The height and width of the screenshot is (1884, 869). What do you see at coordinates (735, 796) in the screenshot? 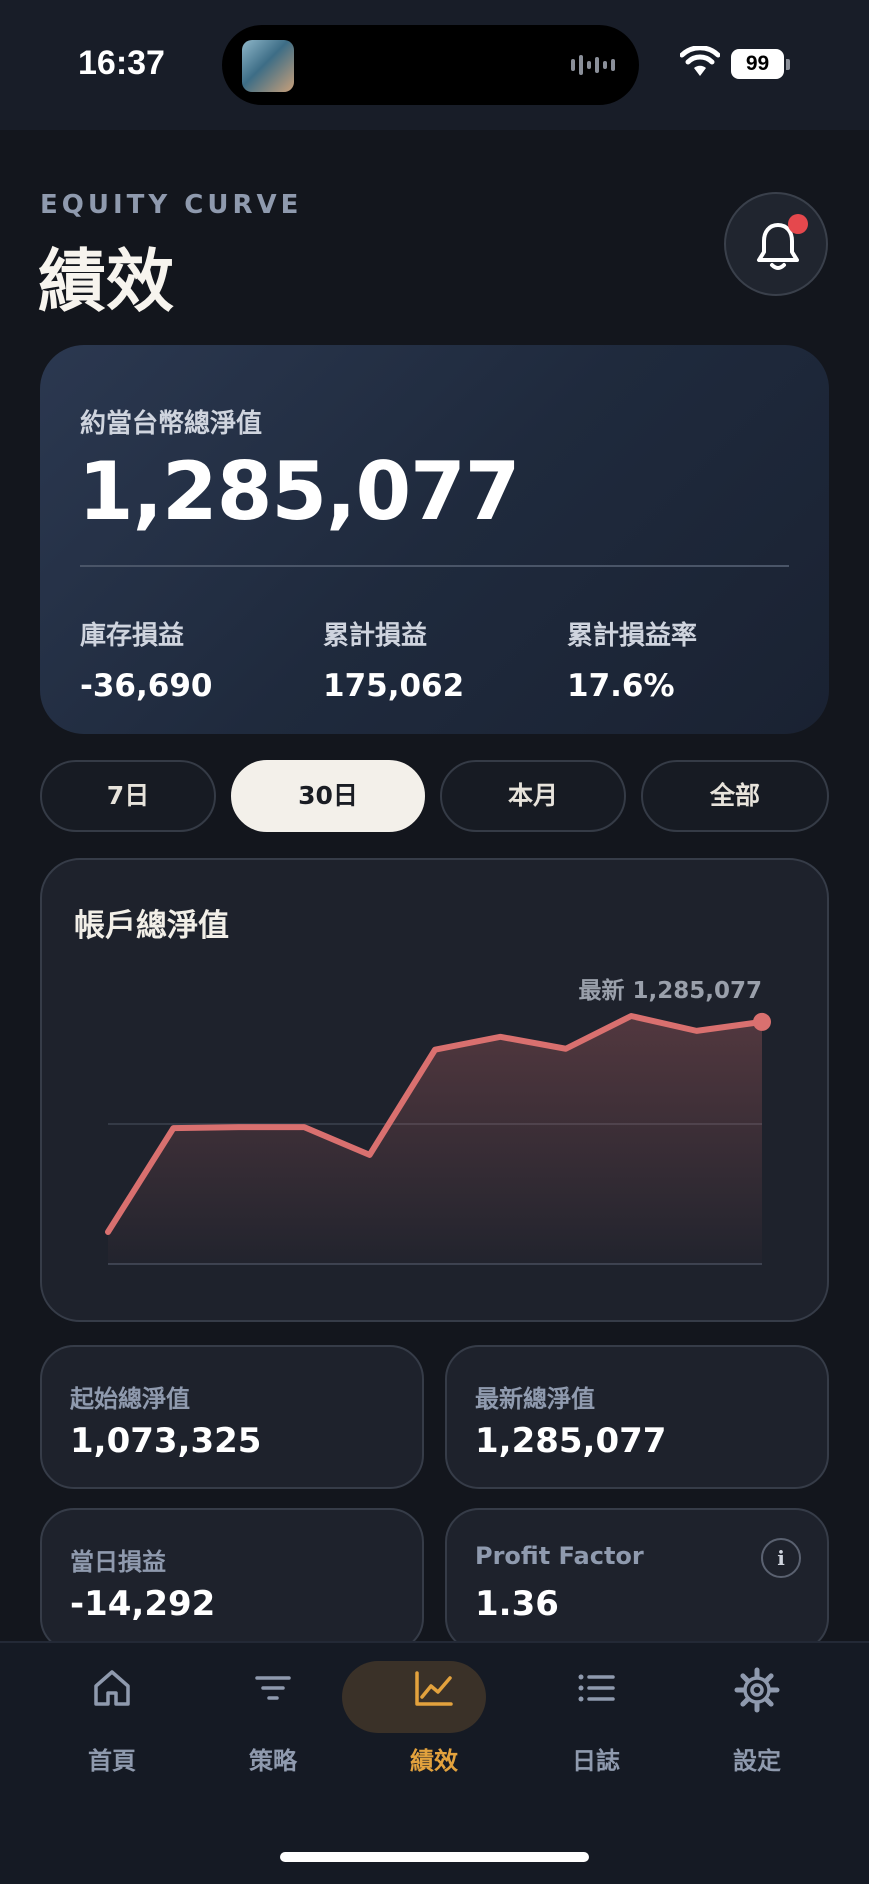
I see `range-tab-all: 全部` at bounding box center [735, 796].